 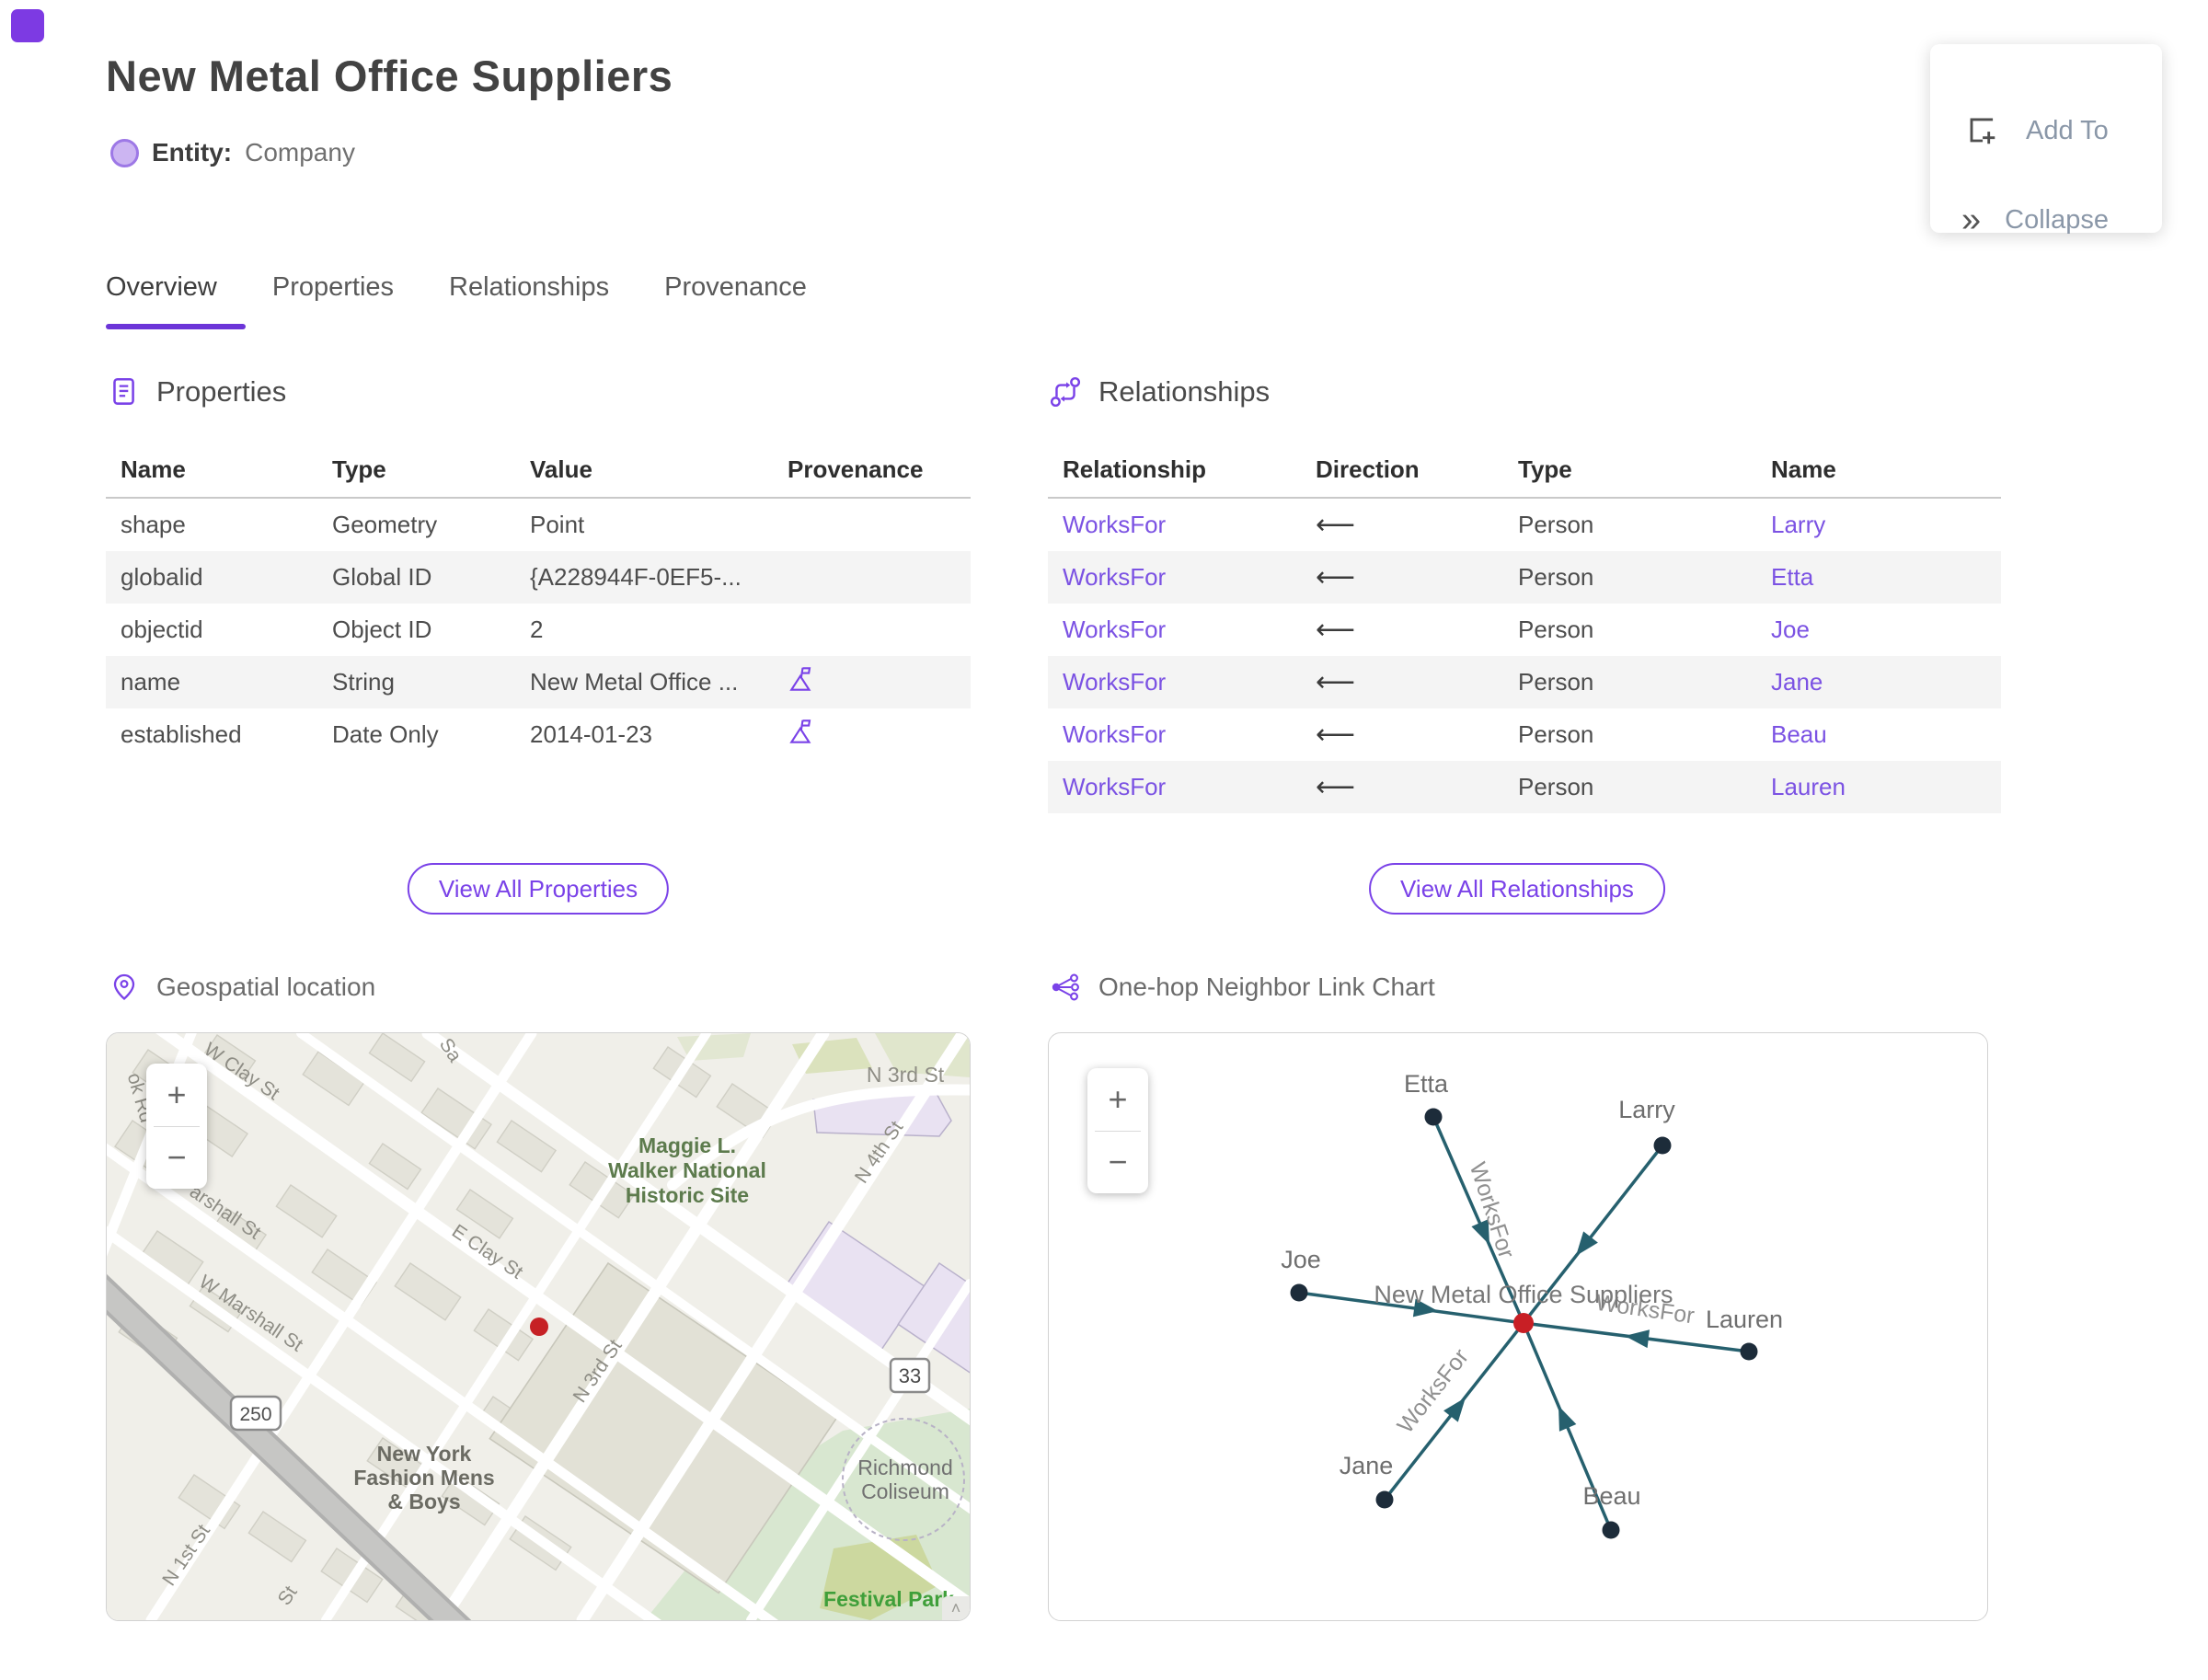 What do you see at coordinates (1611, 1496) in the screenshot?
I see `svg-text: Beau` at bounding box center [1611, 1496].